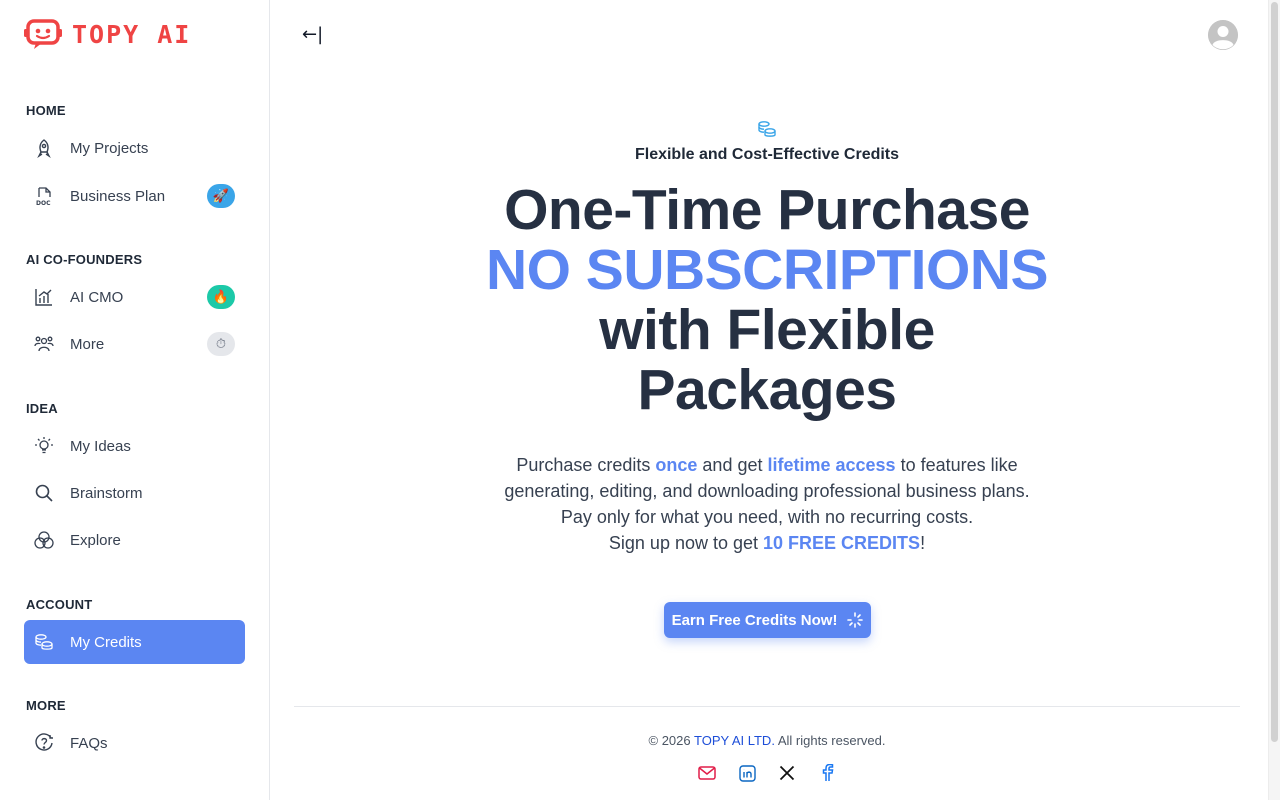 Image resolution: width=1280 pixels, height=800 pixels. What do you see at coordinates (732, 465) in the screenshot?
I see `desc-text: and get` at bounding box center [732, 465].